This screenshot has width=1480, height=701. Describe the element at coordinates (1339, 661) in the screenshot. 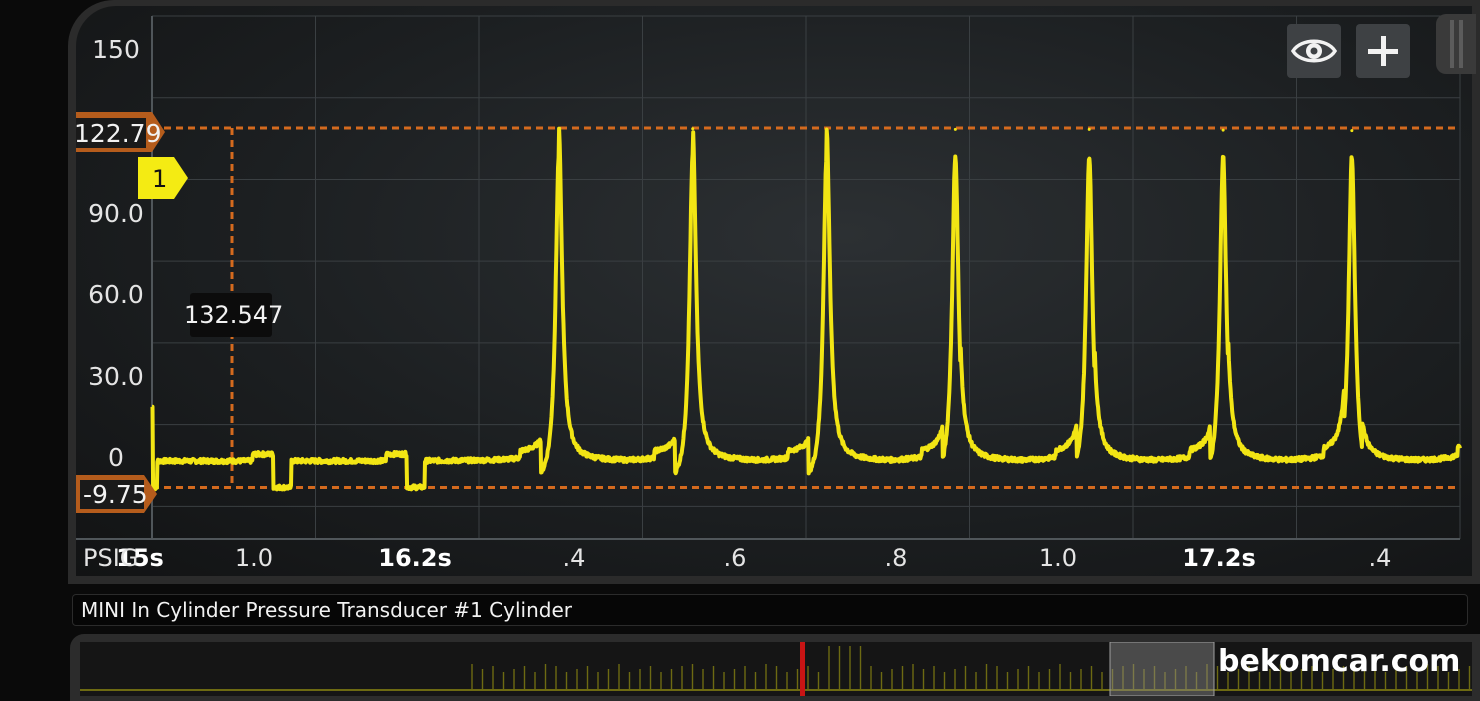

I see `watermark: bekomcar.com` at that location.